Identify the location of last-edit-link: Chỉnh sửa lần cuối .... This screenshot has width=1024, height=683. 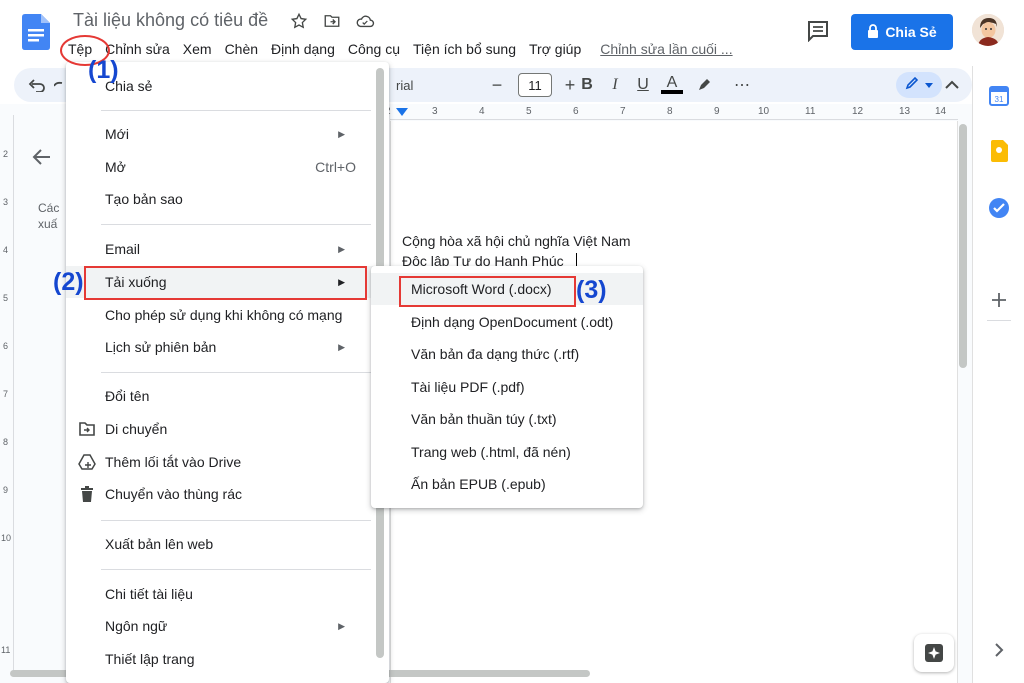
(666, 49).